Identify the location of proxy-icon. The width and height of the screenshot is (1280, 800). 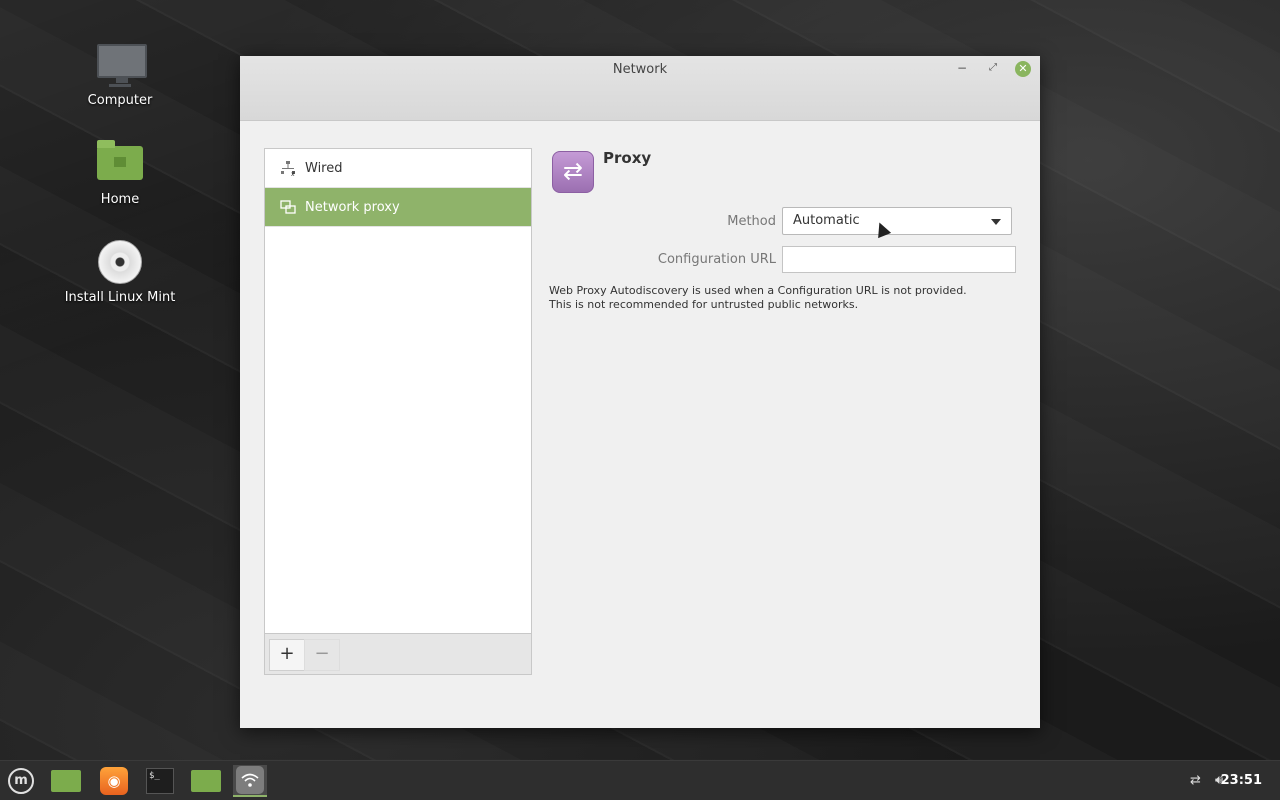
(288, 207).